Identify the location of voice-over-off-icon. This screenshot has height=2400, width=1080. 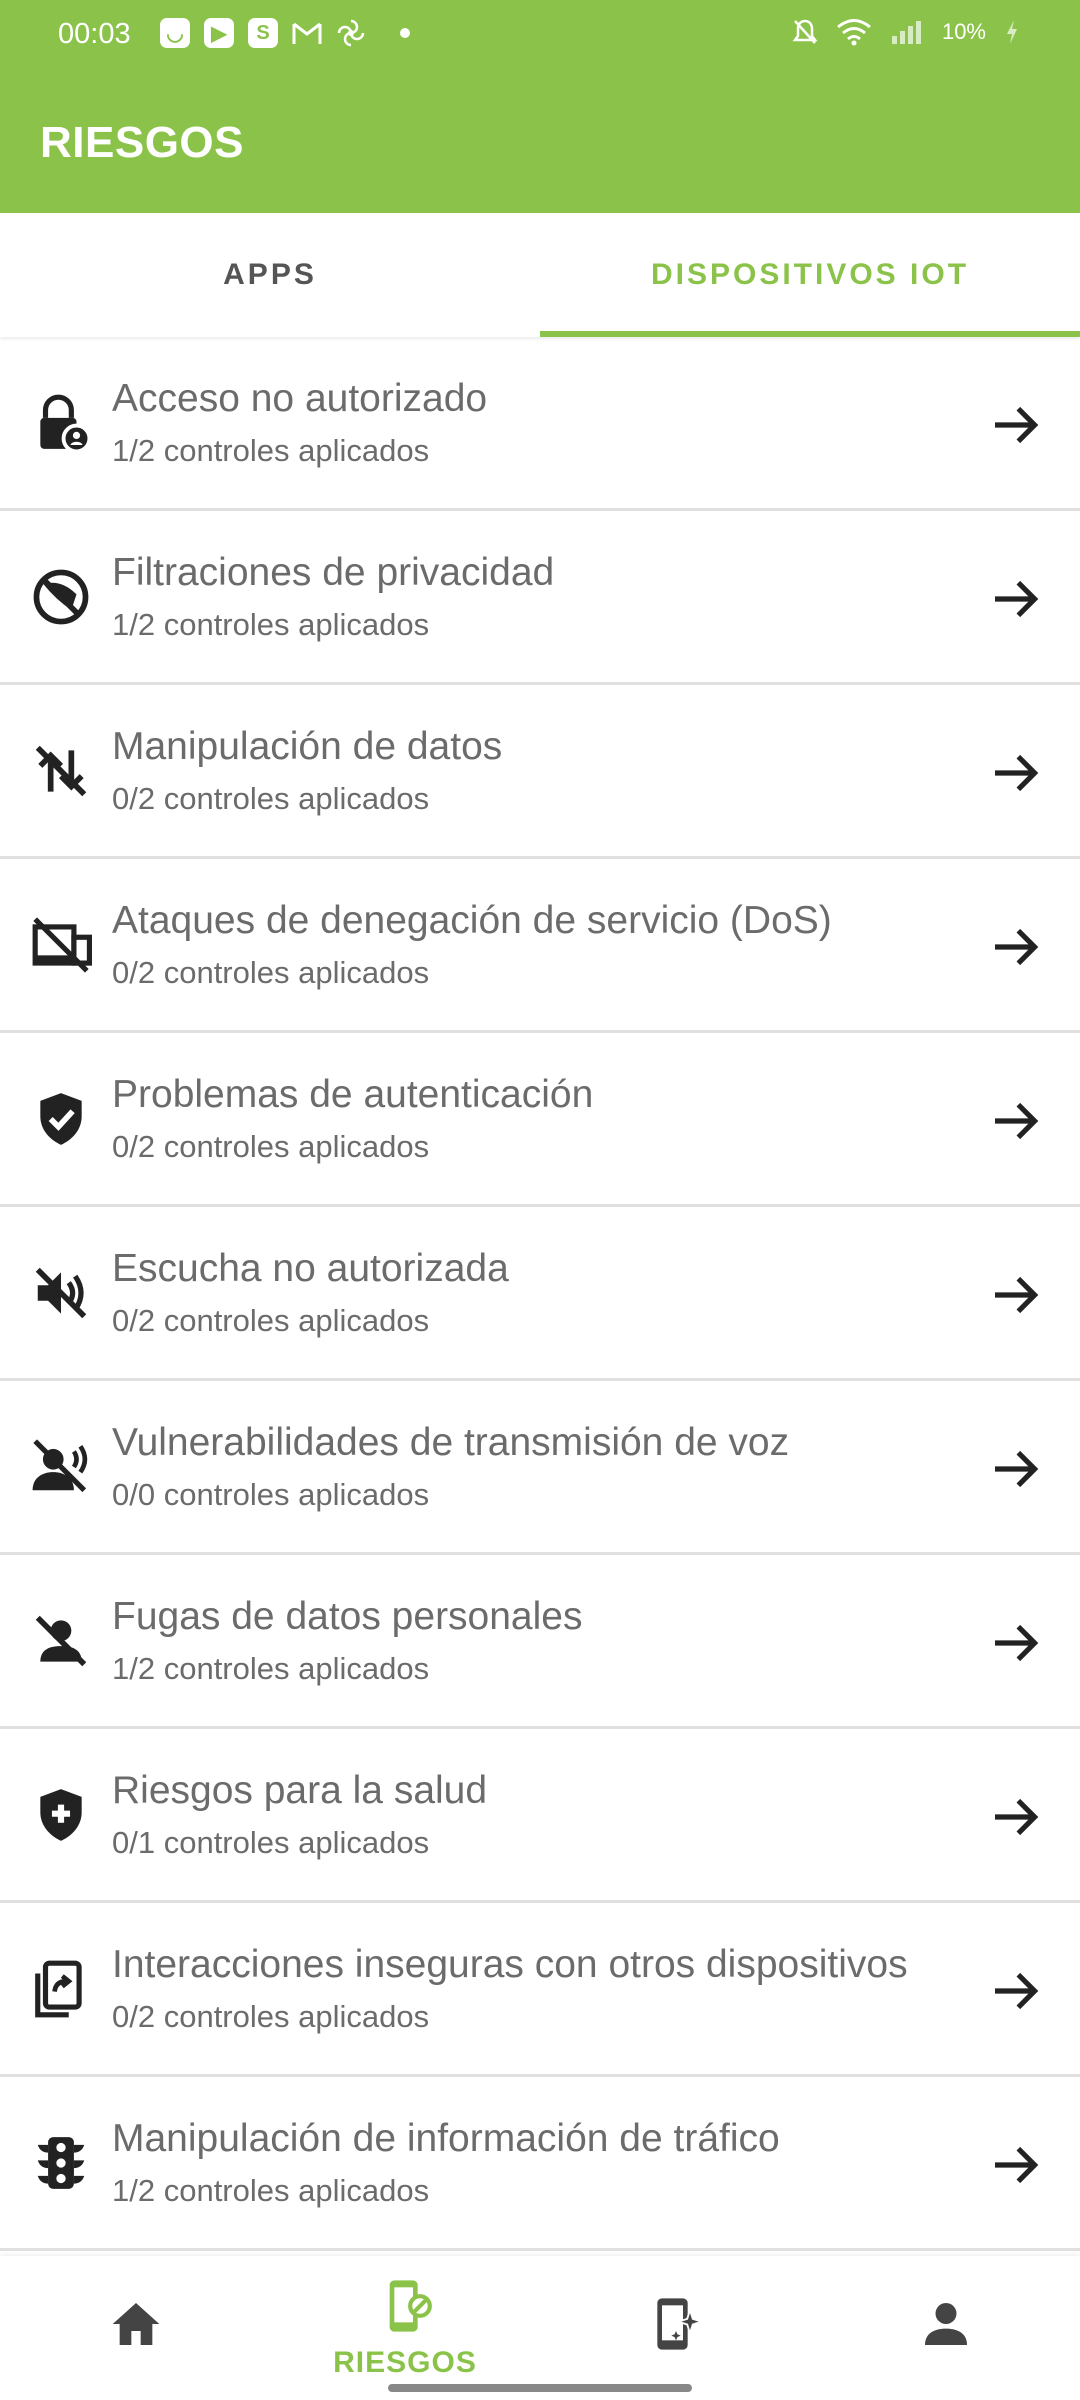
(60, 1466).